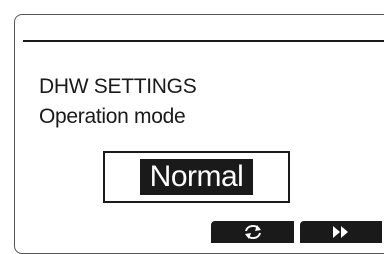  I want to click on refresh-icon, so click(253, 232).